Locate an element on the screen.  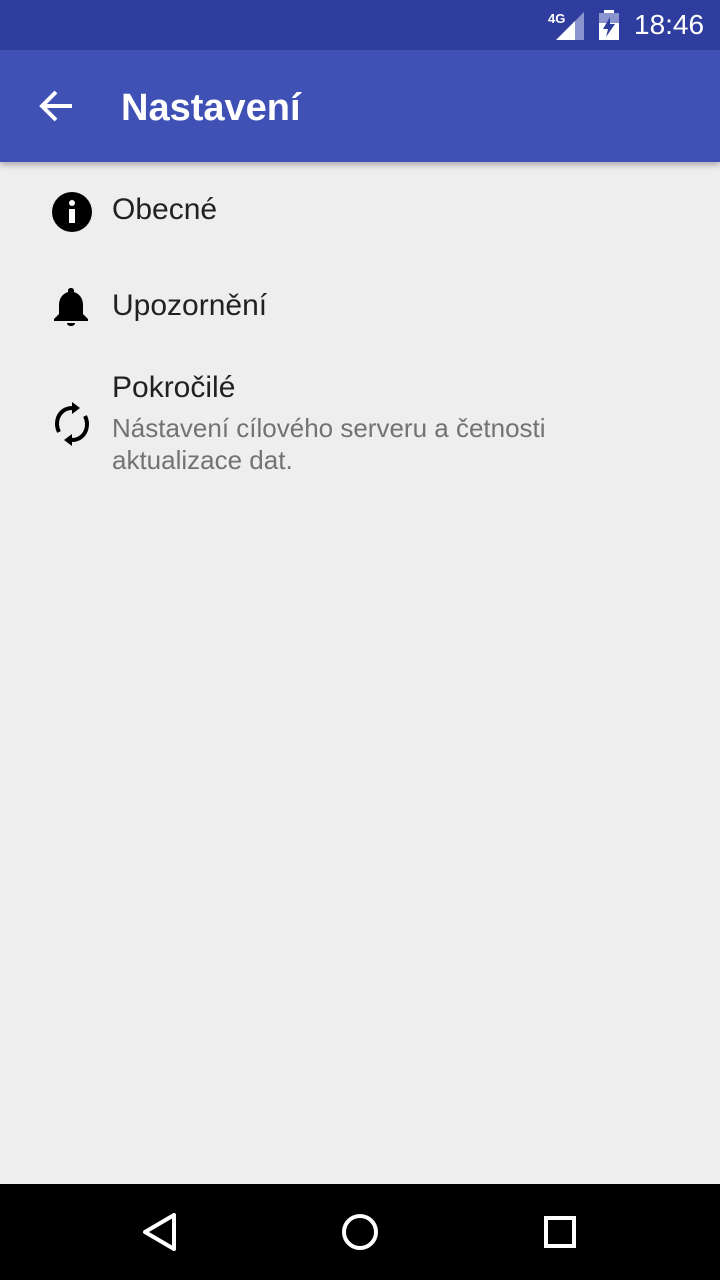
battery-charging-icon is located at coordinates (609, 25).